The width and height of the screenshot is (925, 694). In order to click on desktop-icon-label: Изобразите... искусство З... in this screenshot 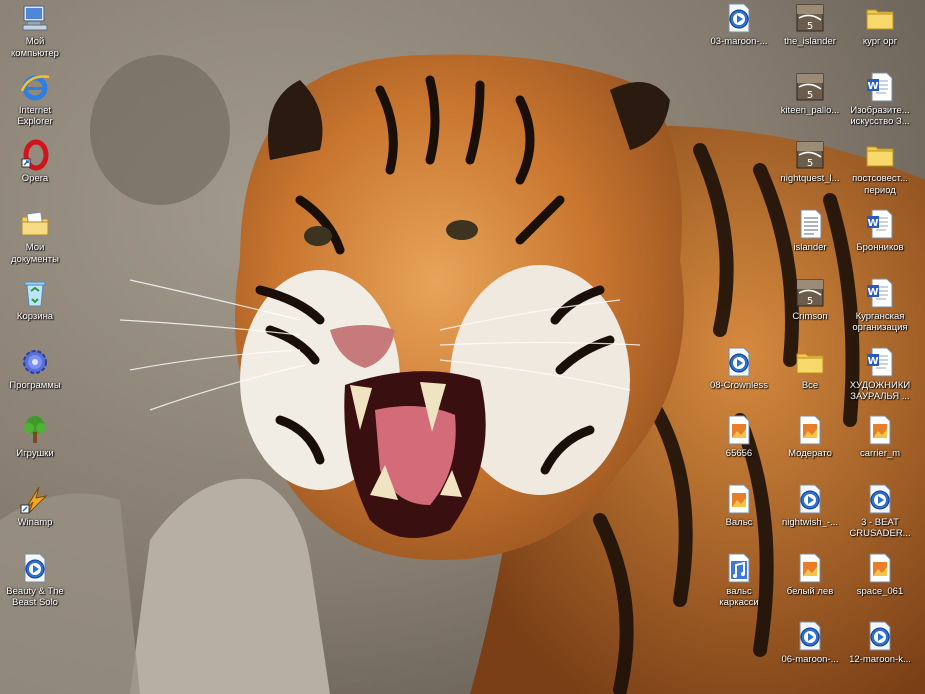, I will do `click(880, 116)`.